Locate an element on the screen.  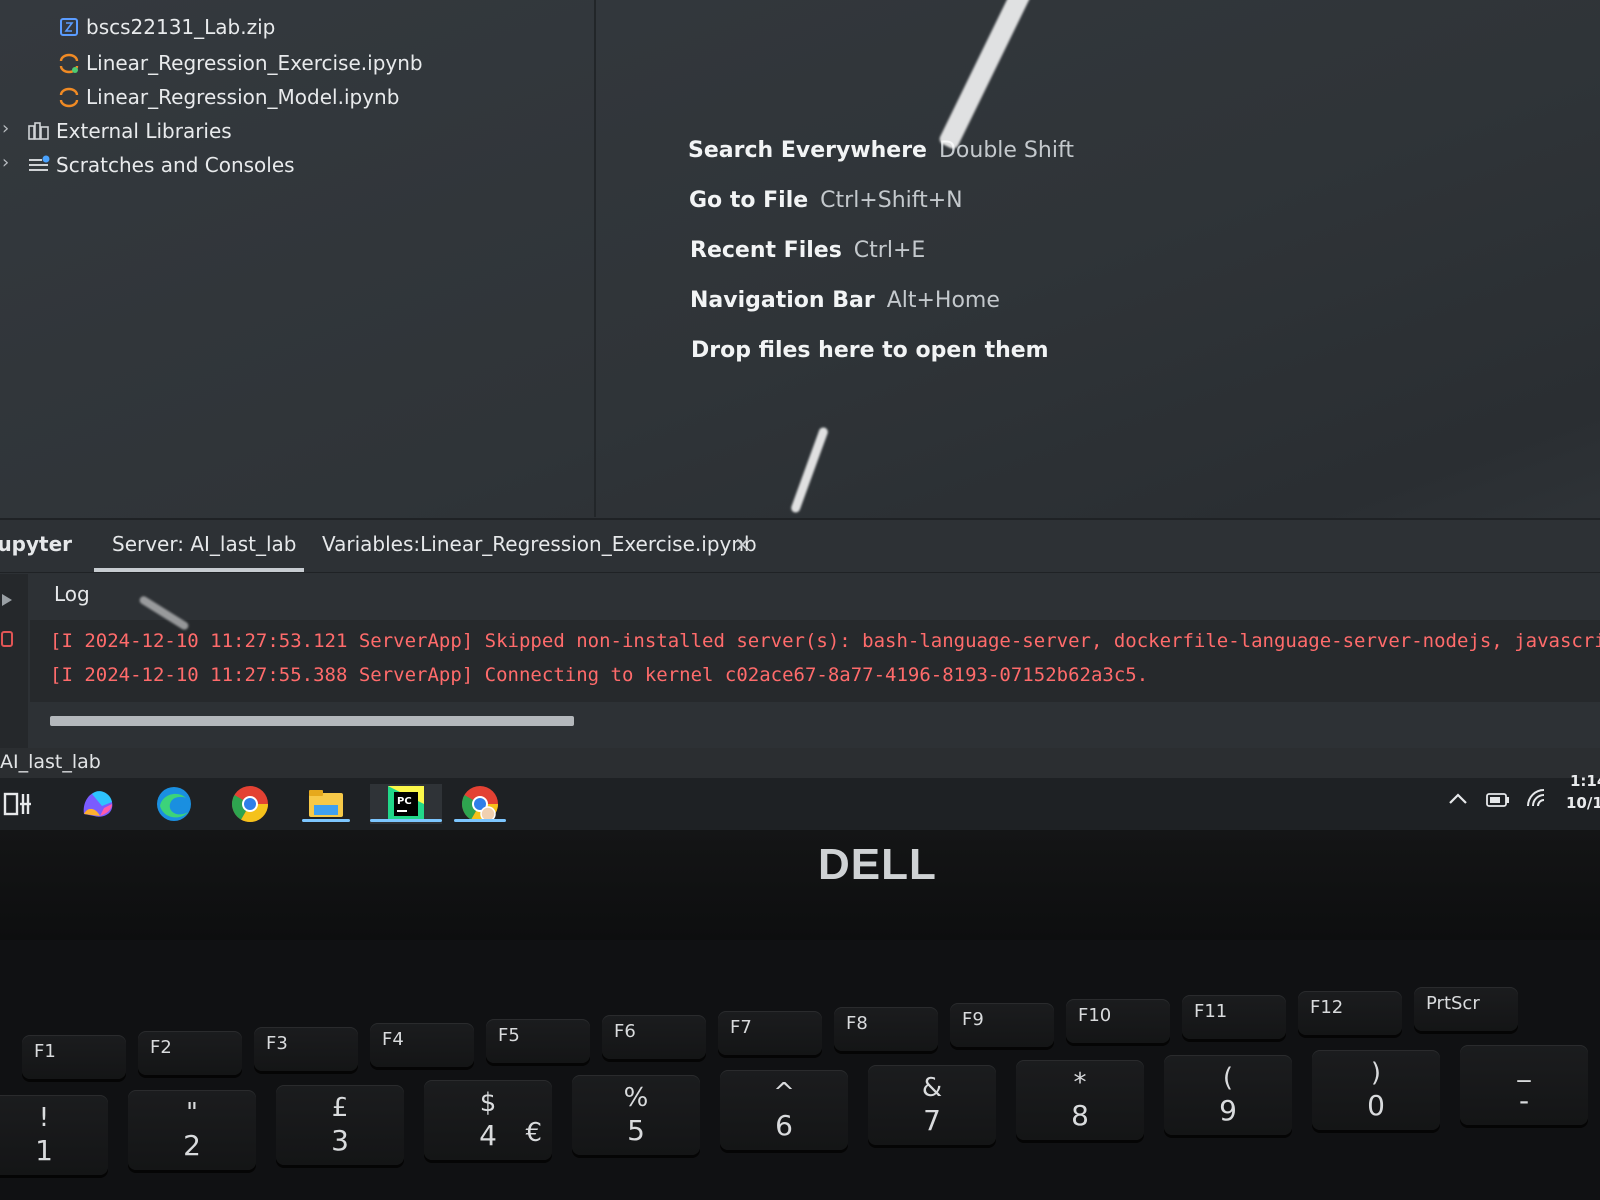
hint-search-everywhere: Search Everywhere Double Shift is located at coordinates (881, 150).